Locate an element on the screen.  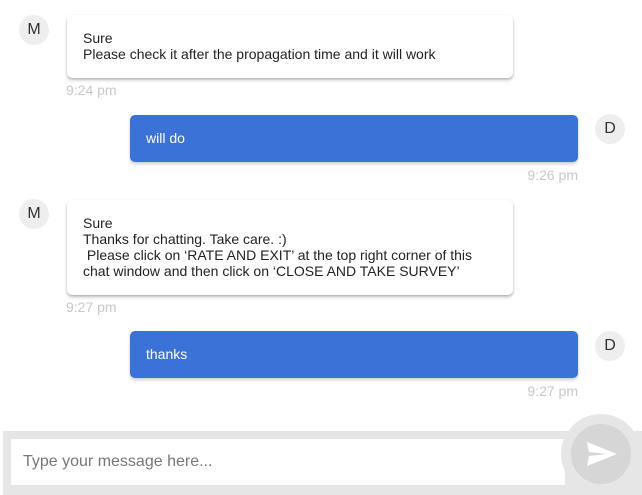
send-button is located at coordinates (601, 454).